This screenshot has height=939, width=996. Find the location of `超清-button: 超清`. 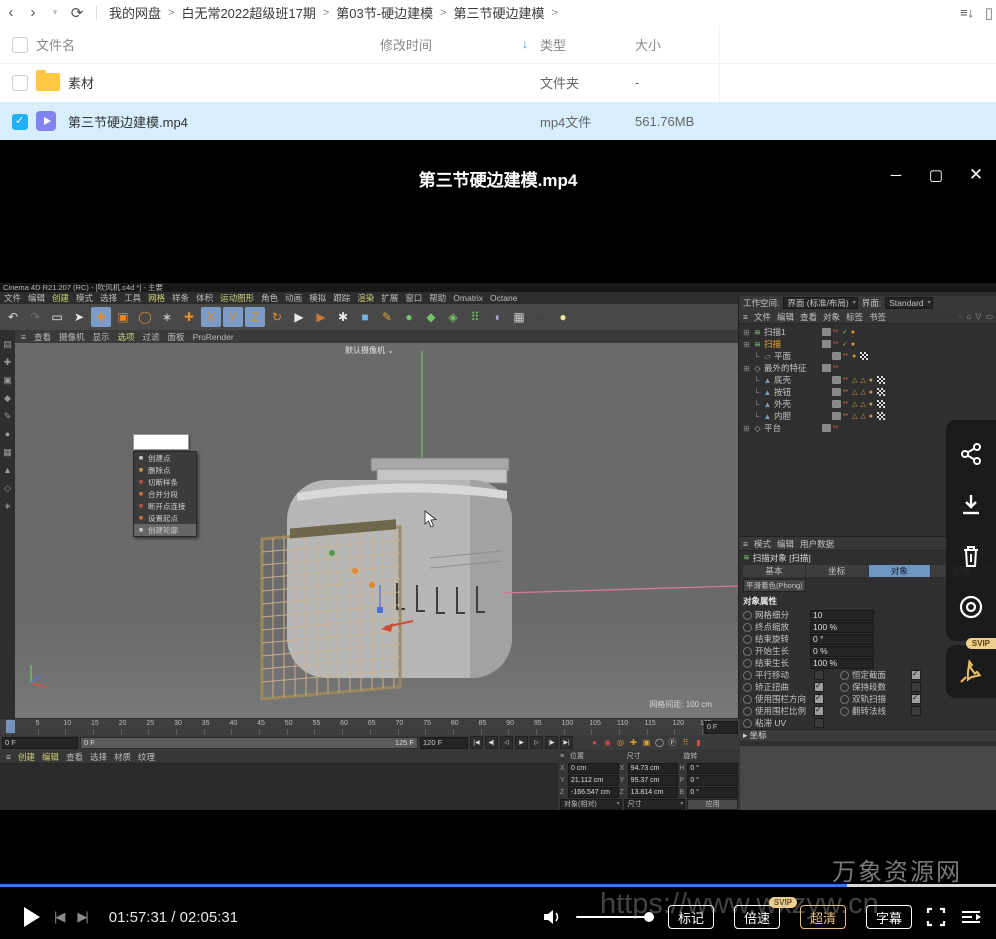

超清-button: 超清 is located at coordinates (823, 917).